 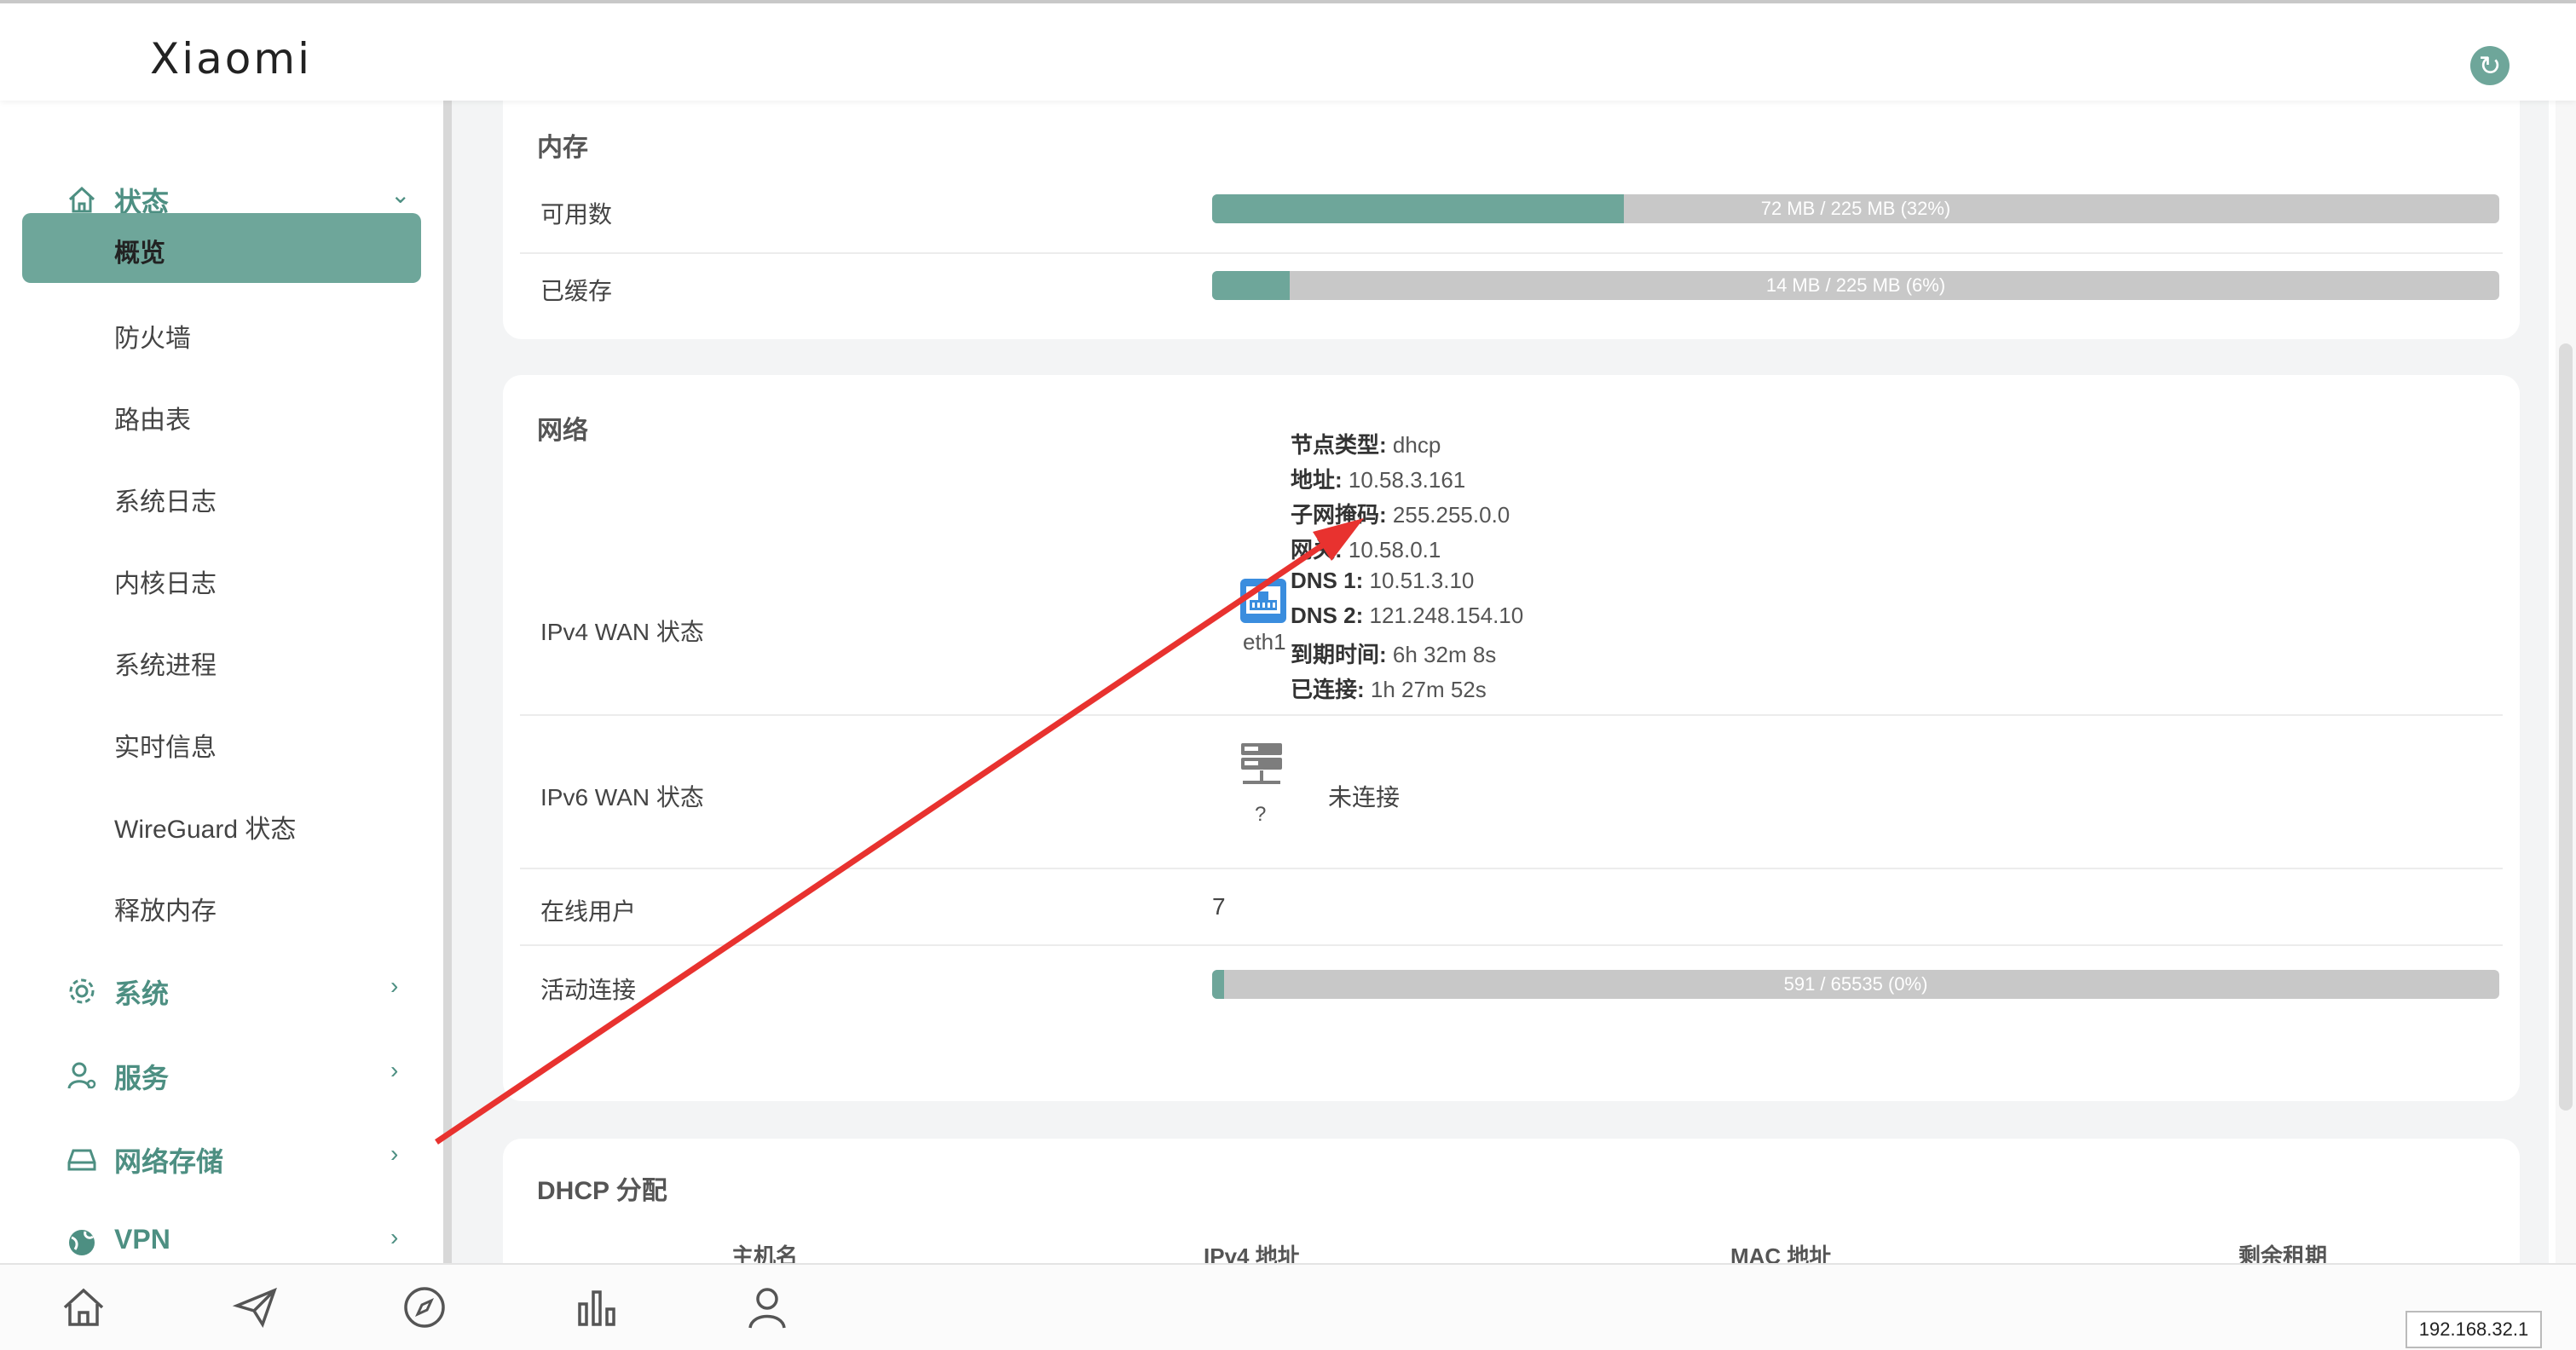 What do you see at coordinates (2566, 727) in the screenshot?
I see `scrollbar-thumb` at bounding box center [2566, 727].